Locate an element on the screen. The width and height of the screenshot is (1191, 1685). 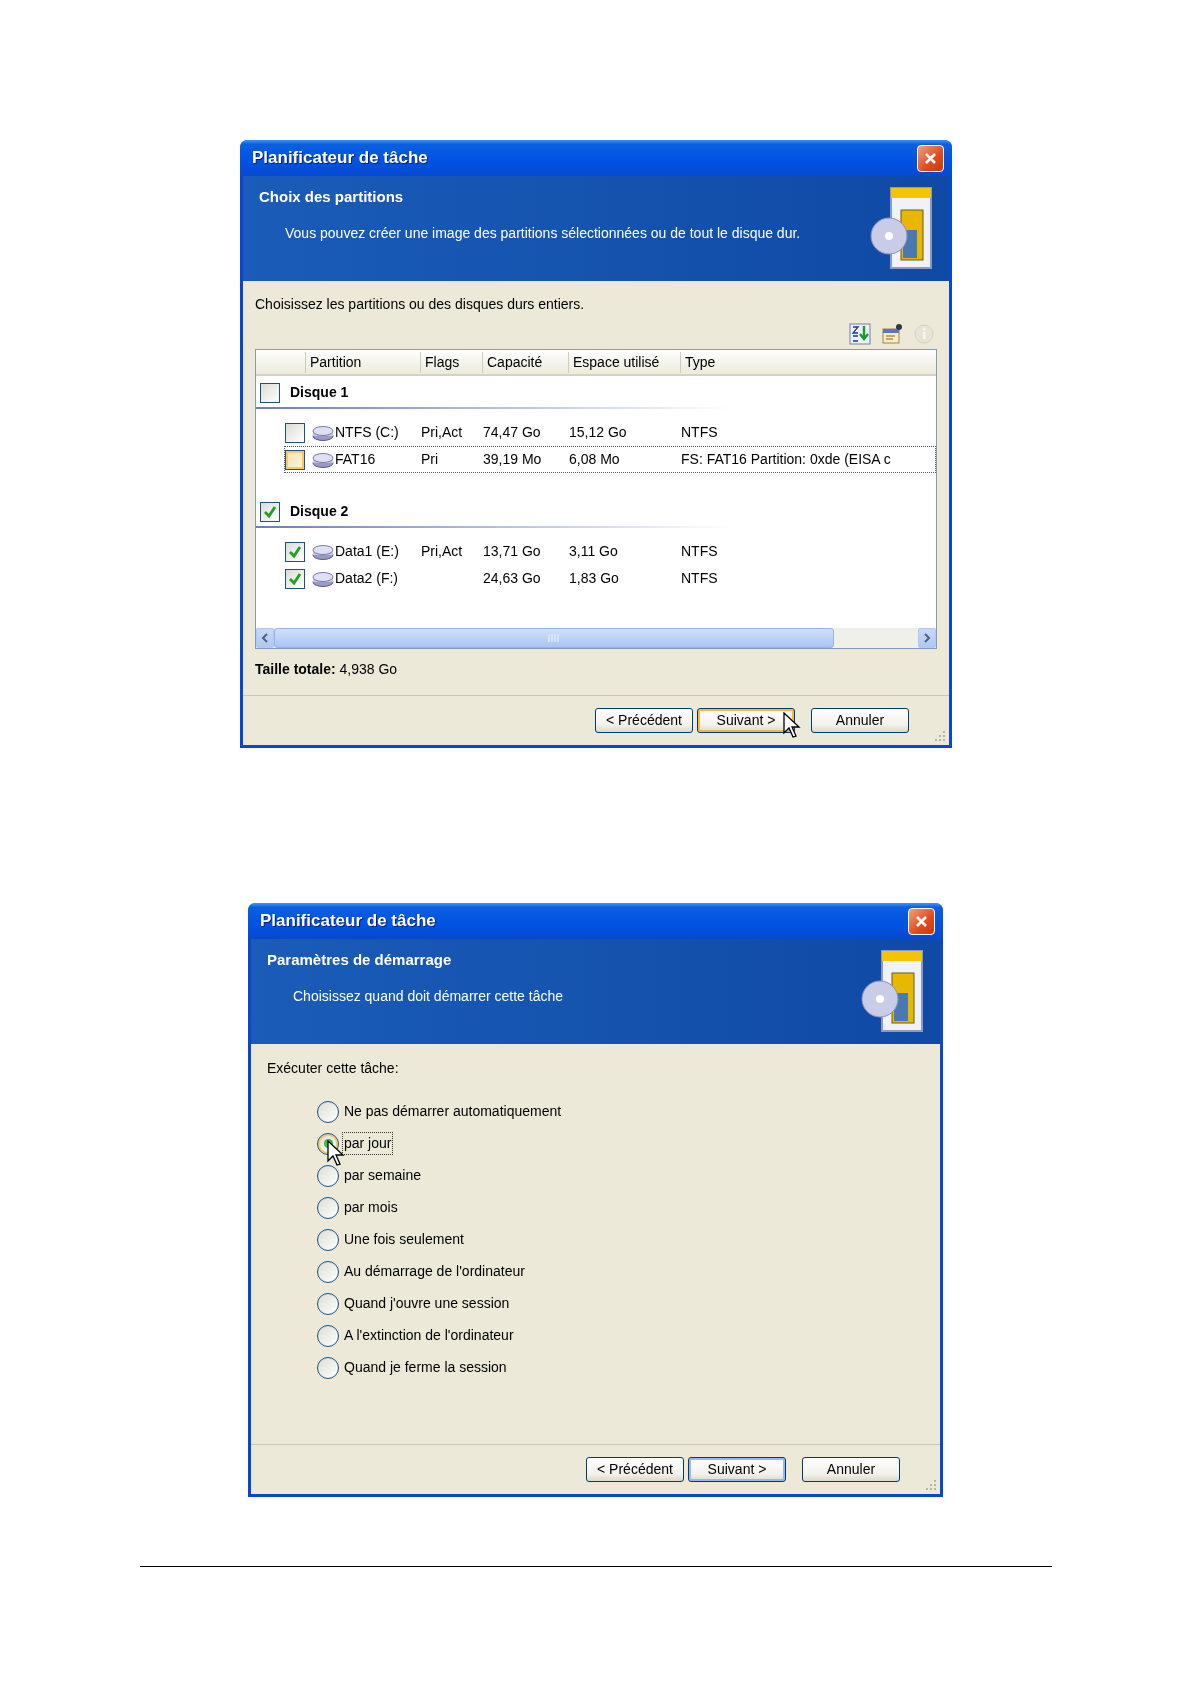
table-cell-text: Data2 (F:) is located at coordinates (366, 578).